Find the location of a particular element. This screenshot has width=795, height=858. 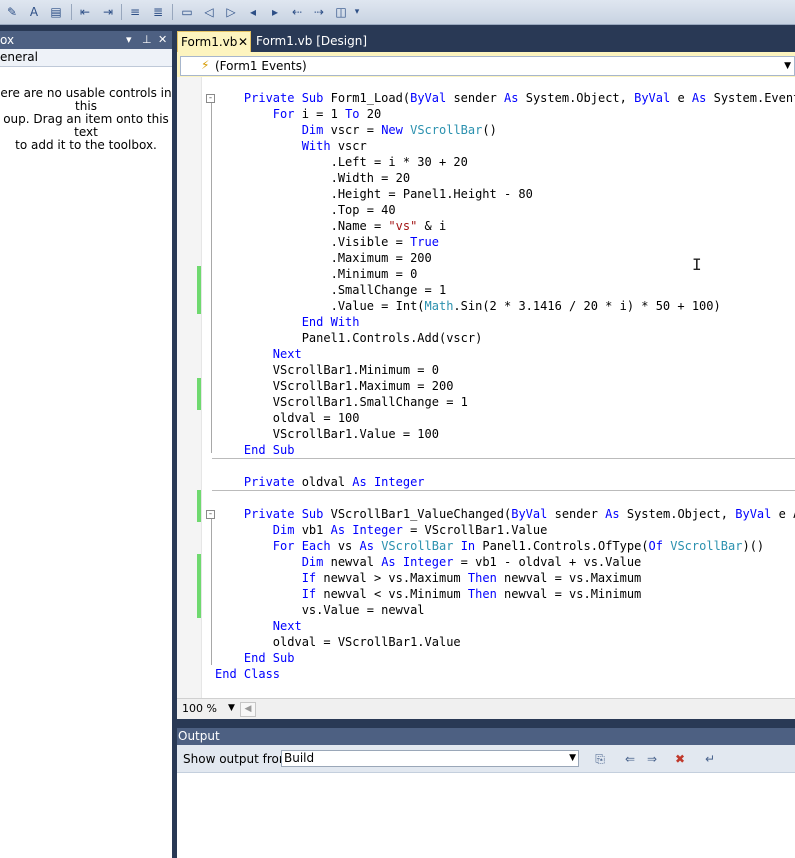

toolbox-title: ox is located at coordinates (7, 40).